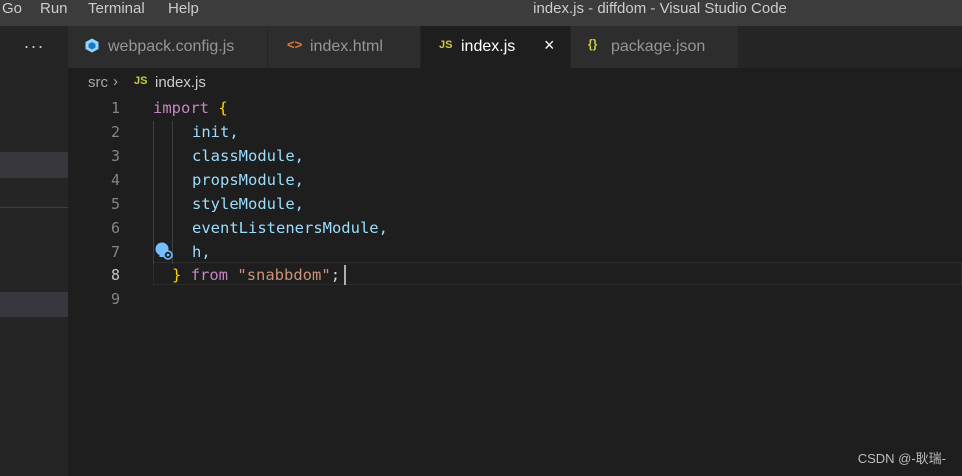 The width and height of the screenshot is (962, 476). Describe the element at coordinates (515, 82) in the screenshot. I see `breadcrumb: src › JS index.js` at that location.